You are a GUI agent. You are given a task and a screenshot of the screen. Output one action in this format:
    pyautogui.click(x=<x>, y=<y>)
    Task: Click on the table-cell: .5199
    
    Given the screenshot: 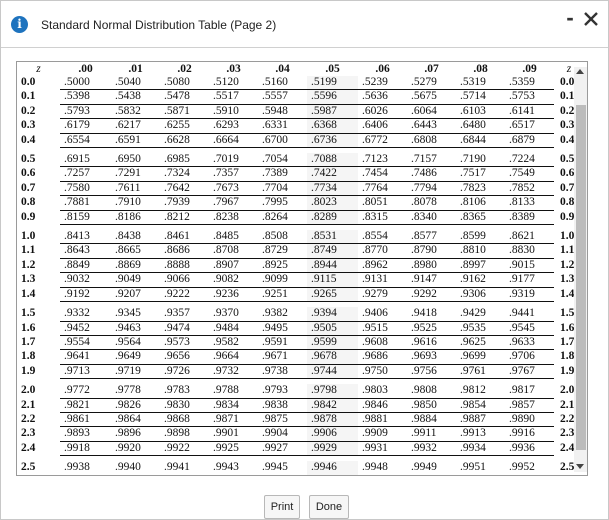 What is the action you would take?
    pyautogui.click(x=332, y=83)
    